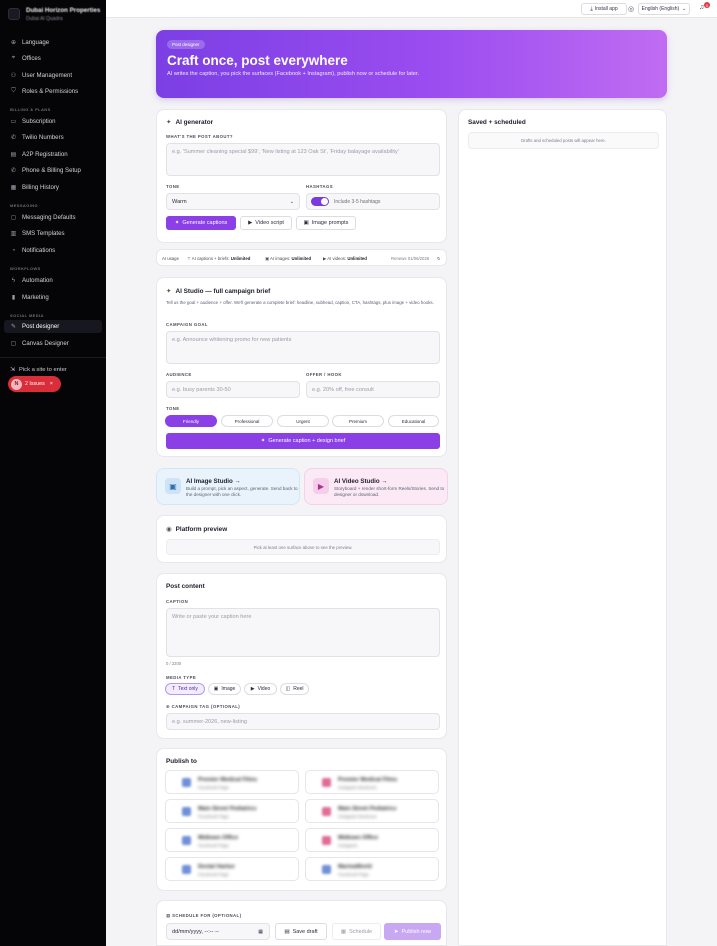 The image size is (717, 946). What do you see at coordinates (218, 291) in the screenshot?
I see `ai-studio-title: ✦ AI Studio — full campaign brief` at bounding box center [218, 291].